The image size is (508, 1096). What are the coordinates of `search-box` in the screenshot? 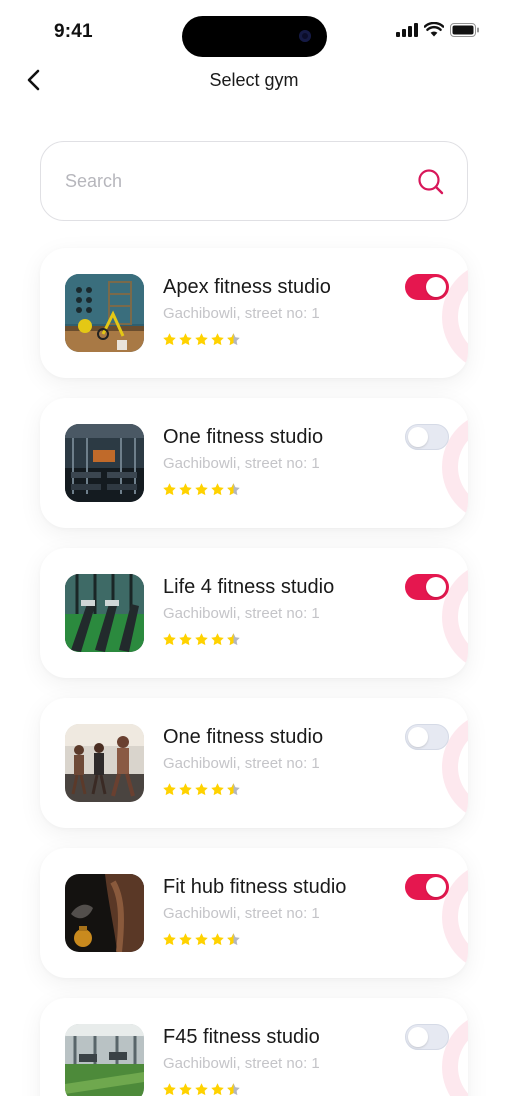 It's located at (254, 181).